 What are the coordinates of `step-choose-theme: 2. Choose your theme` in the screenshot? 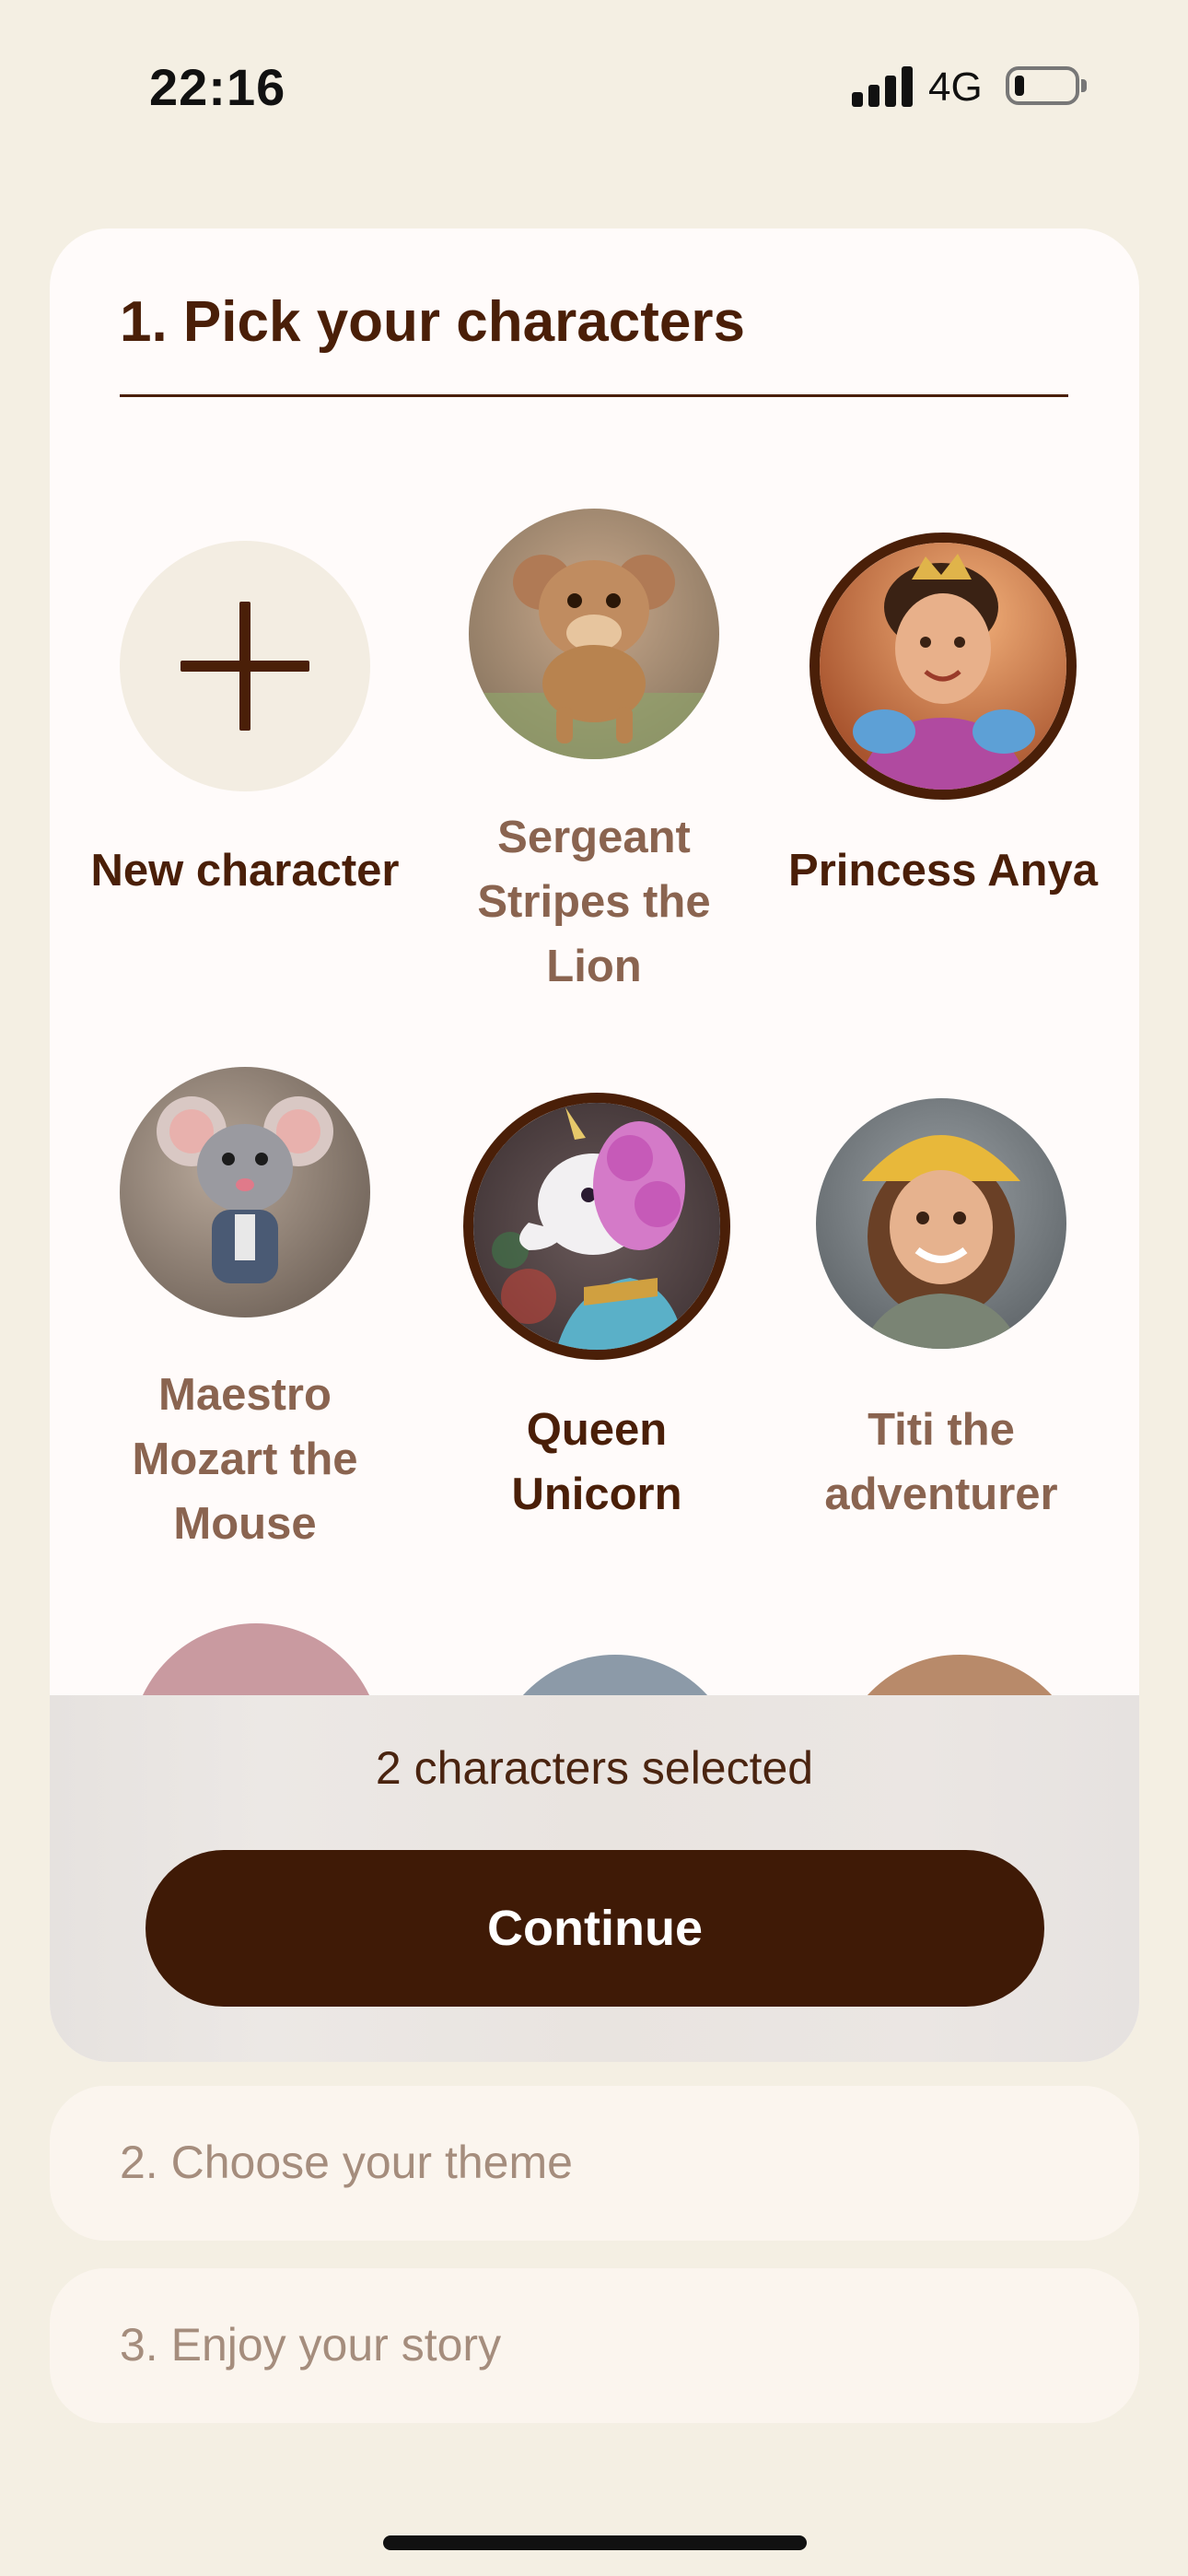 It's located at (594, 2163).